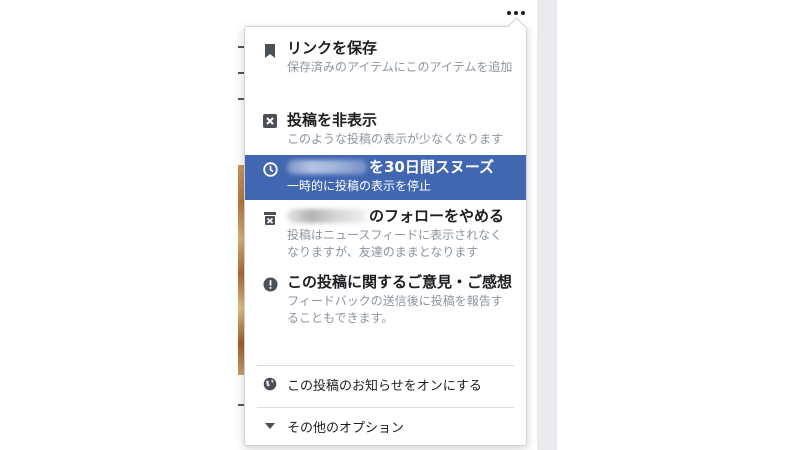 The image size is (800, 450). What do you see at coordinates (270, 426) in the screenshot?
I see `caret-down-icon` at bounding box center [270, 426].